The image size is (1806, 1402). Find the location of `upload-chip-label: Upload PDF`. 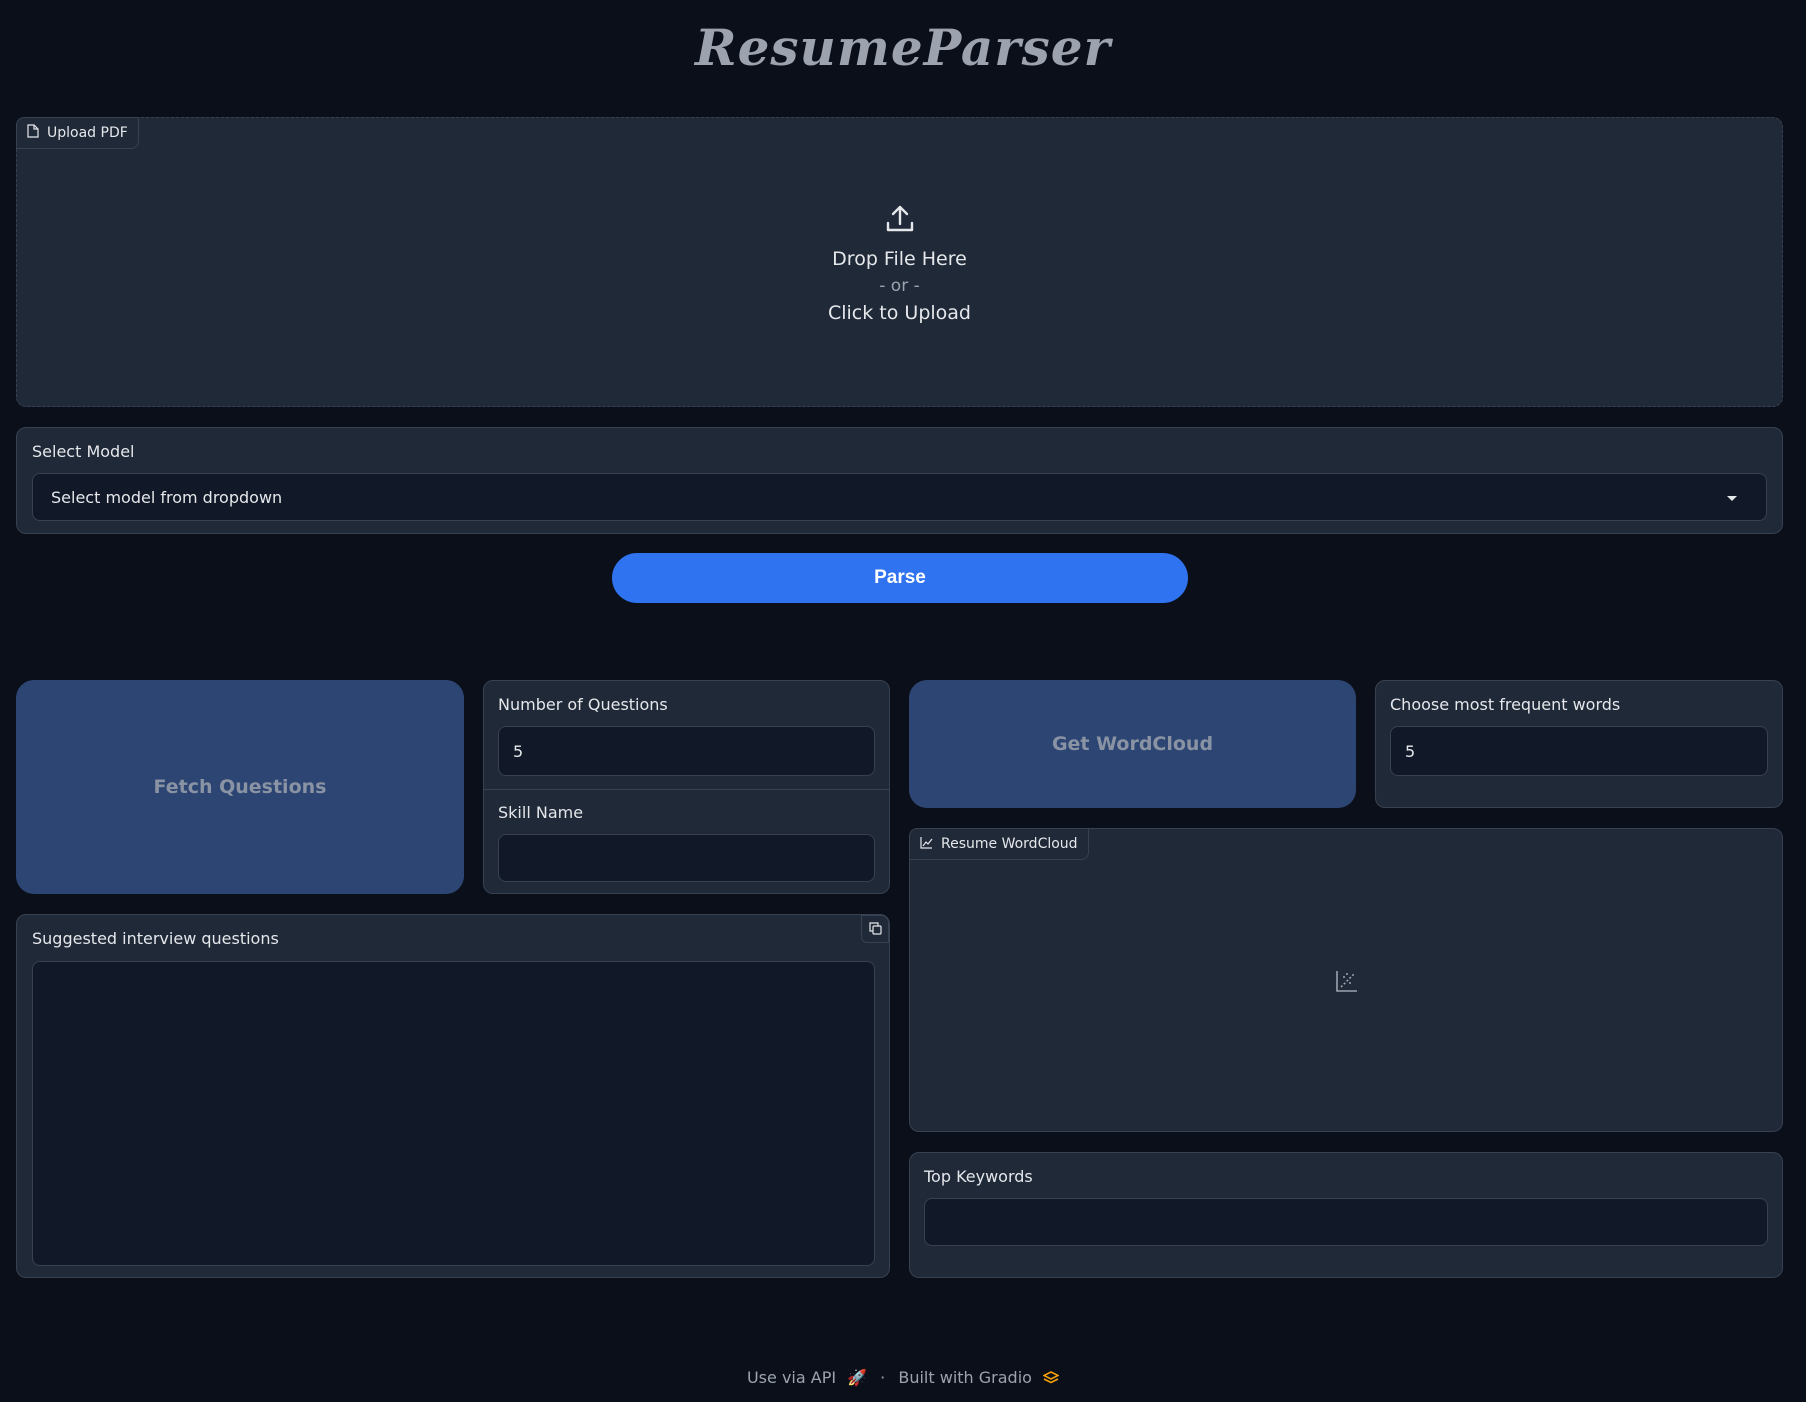

upload-chip-label: Upload PDF is located at coordinates (87, 133).